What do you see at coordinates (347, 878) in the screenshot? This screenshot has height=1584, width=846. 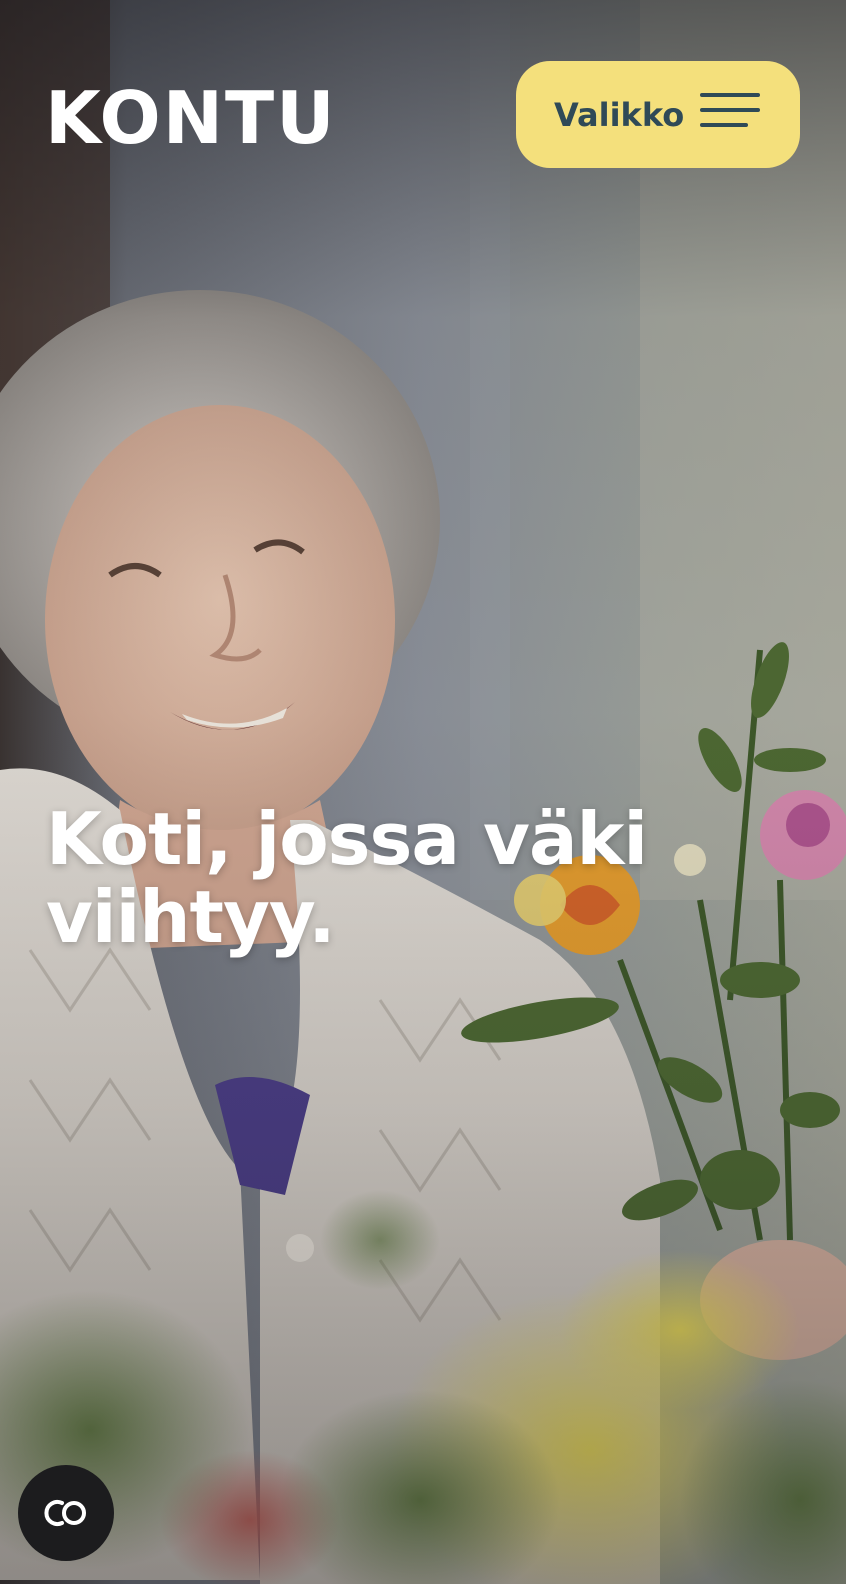 I see `hero-headline: Koti, jossa väki viihtyy.` at bounding box center [347, 878].